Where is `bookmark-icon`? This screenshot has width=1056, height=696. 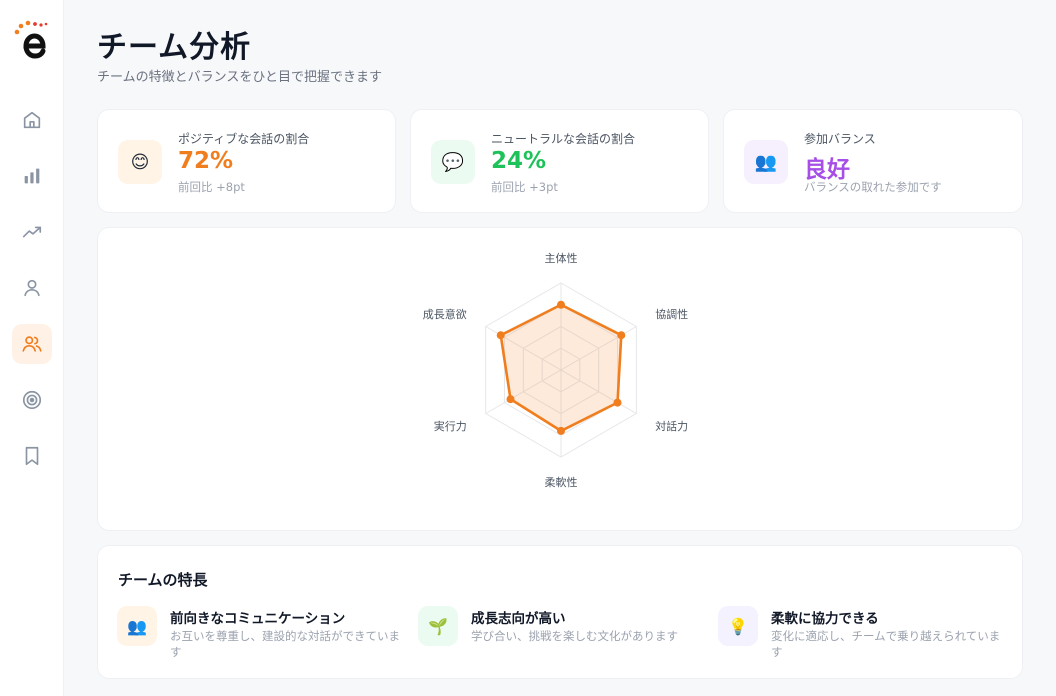 bookmark-icon is located at coordinates (32, 456).